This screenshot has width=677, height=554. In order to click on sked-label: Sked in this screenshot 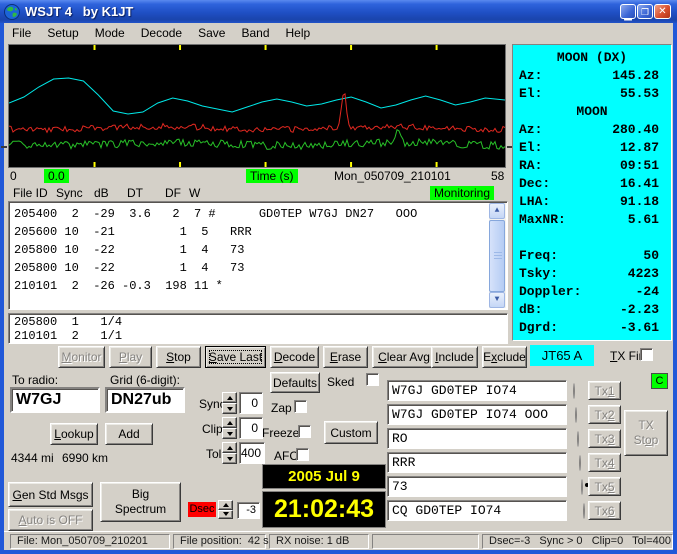, I will do `click(341, 382)`.